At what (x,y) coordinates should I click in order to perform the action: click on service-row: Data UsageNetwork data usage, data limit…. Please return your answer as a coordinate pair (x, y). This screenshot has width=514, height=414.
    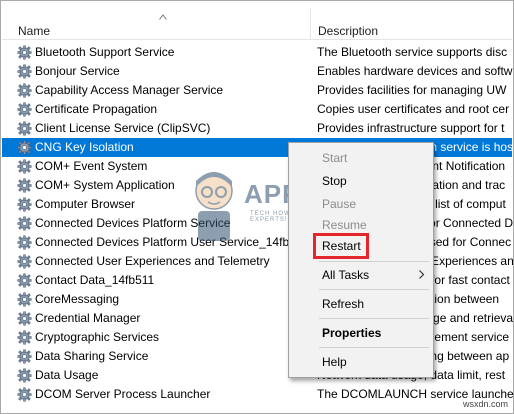
    Looking at the image, I should click on (257, 375).